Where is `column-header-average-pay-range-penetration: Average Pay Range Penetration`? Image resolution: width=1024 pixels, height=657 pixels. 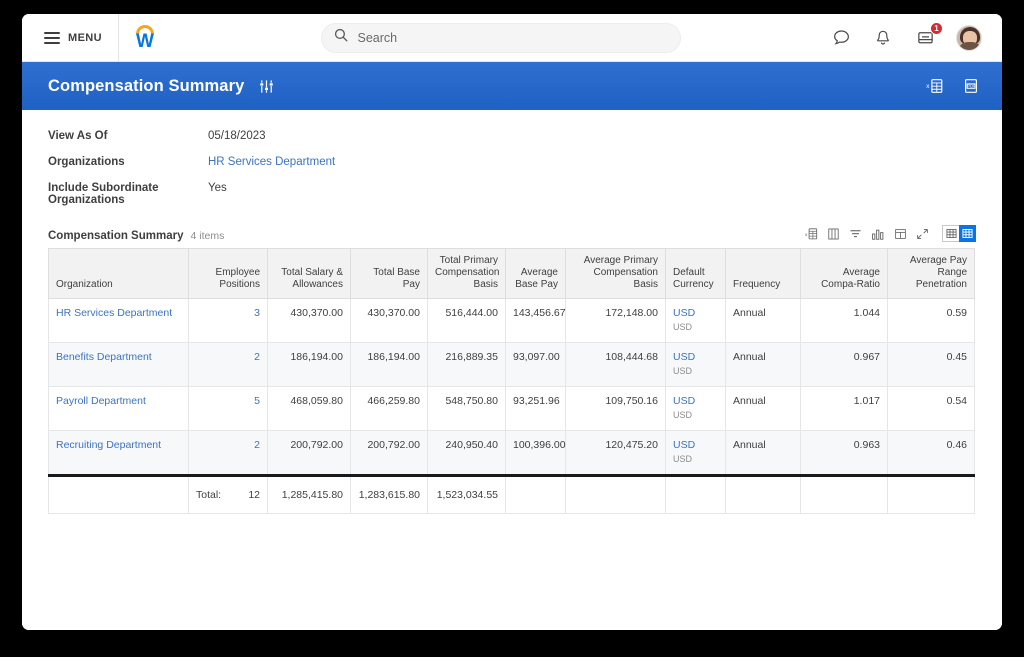 column-header-average-pay-range-penetration: Average Pay Range Penetration is located at coordinates (931, 273).